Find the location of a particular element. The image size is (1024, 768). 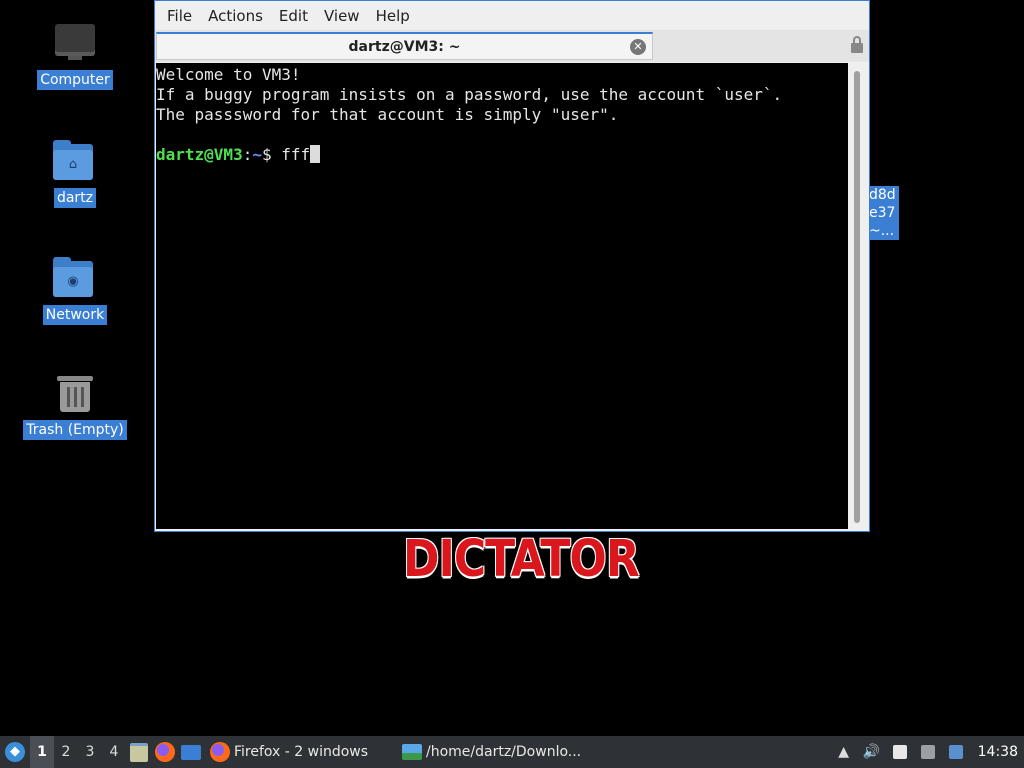

text-cursor is located at coordinates (315, 154).